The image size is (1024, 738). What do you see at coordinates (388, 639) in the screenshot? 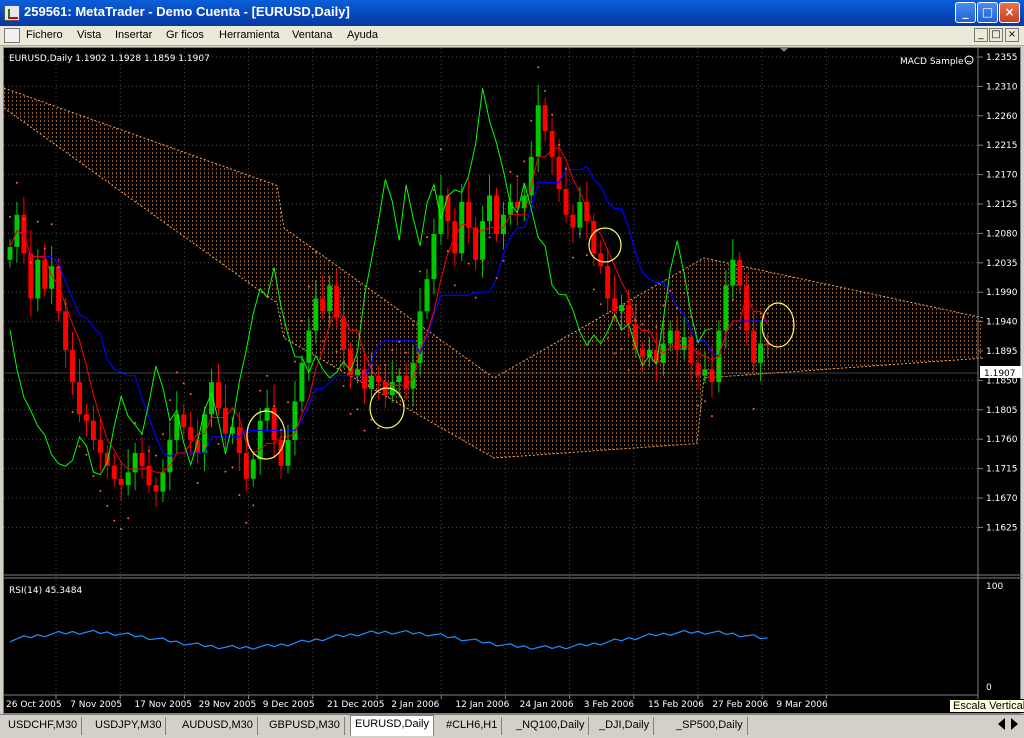
I see `rsi-line` at bounding box center [388, 639].